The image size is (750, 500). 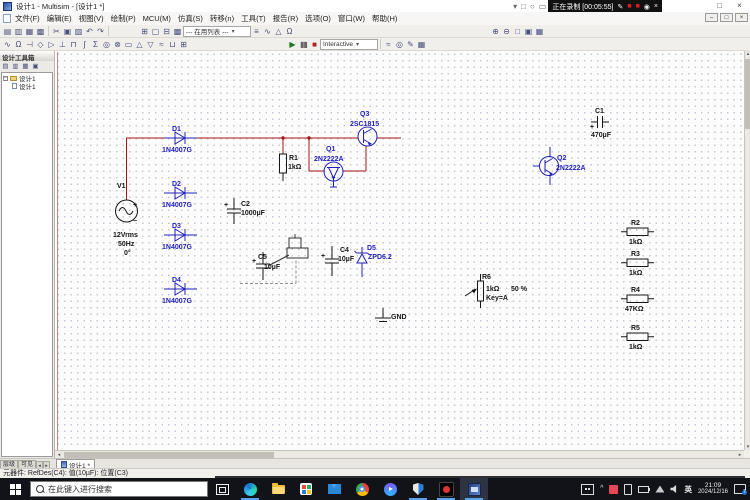 I want to click on component-d3-diode: D3 1N4007G, so click(x=179, y=237).